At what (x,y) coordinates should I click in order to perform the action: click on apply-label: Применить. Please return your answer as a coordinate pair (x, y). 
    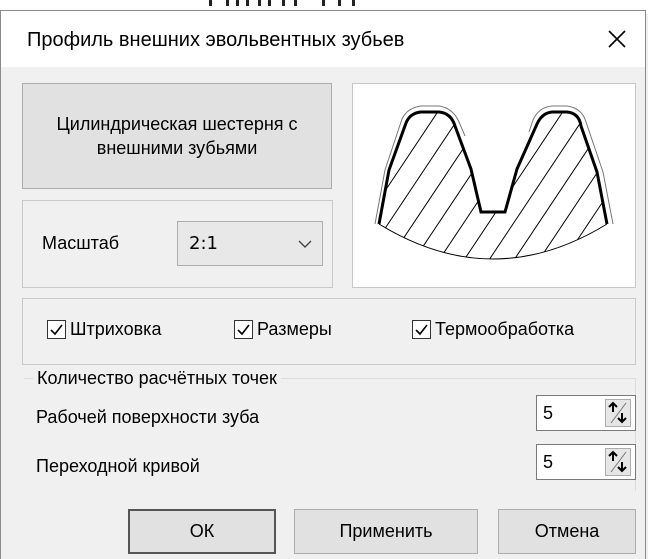
    Looking at the image, I should click on (386, 531).